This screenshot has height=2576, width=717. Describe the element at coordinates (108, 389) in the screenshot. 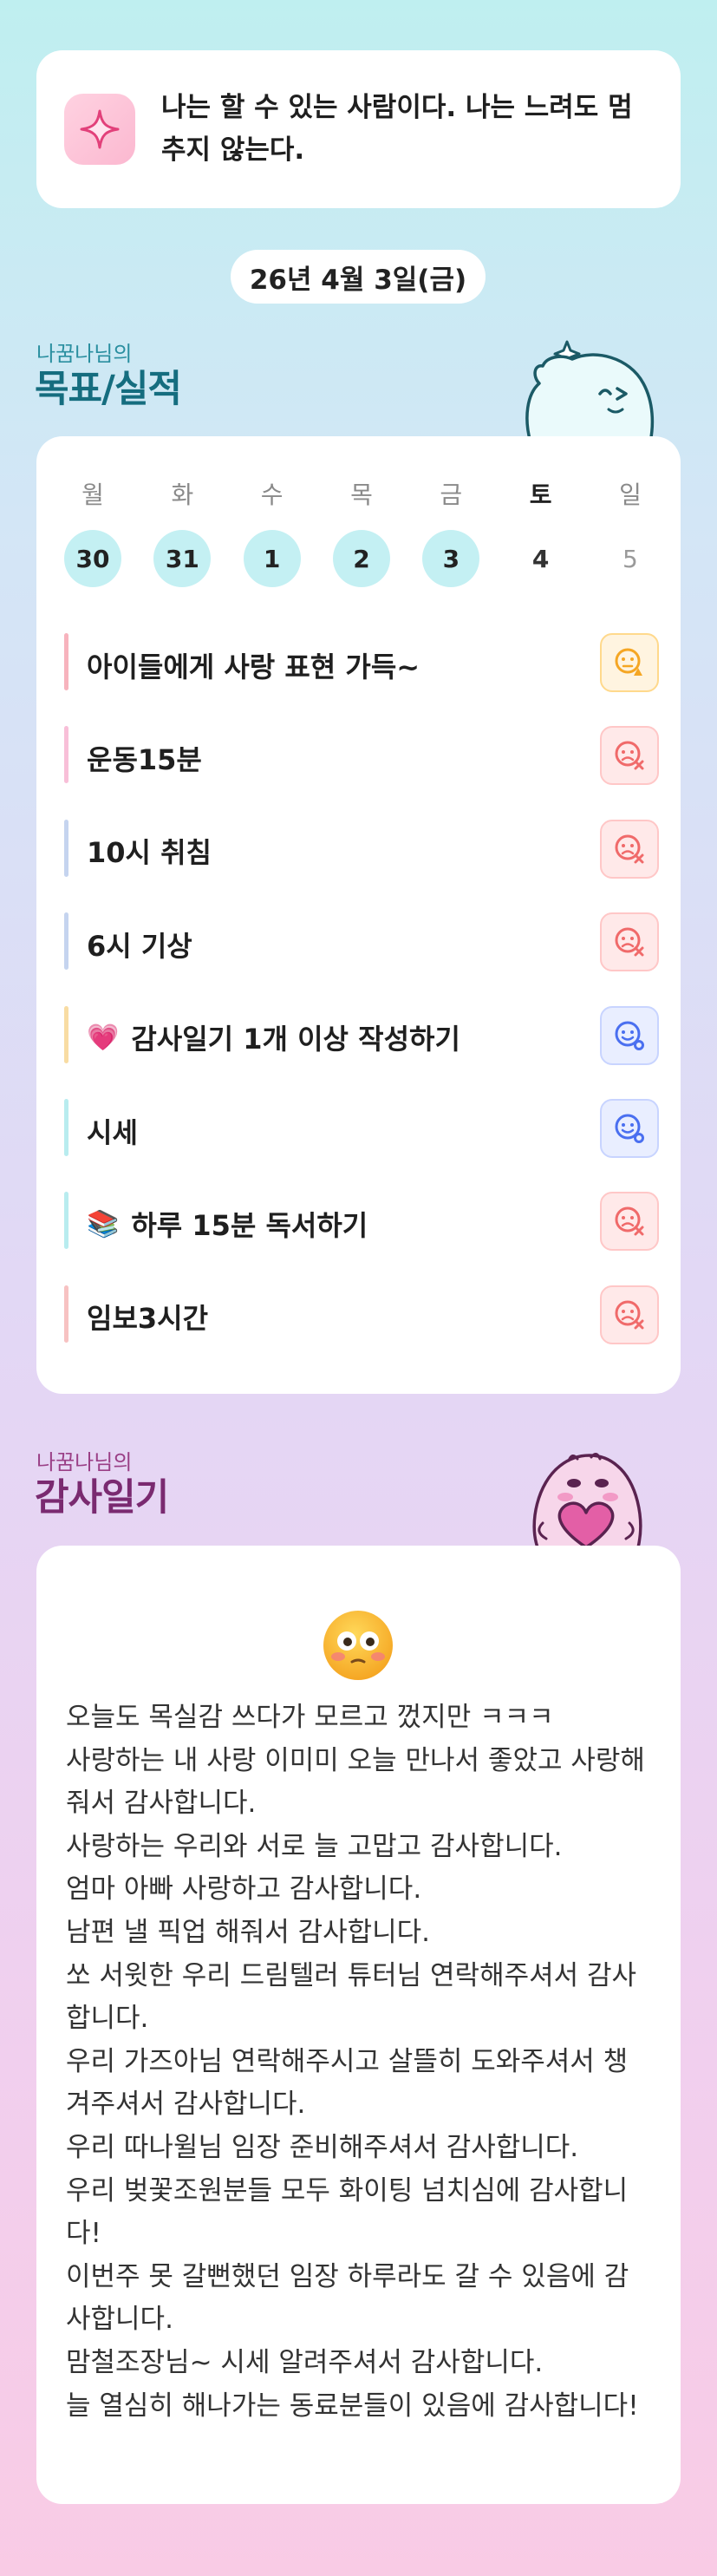

I see `goals-section-title: 목표/실적` at that location.